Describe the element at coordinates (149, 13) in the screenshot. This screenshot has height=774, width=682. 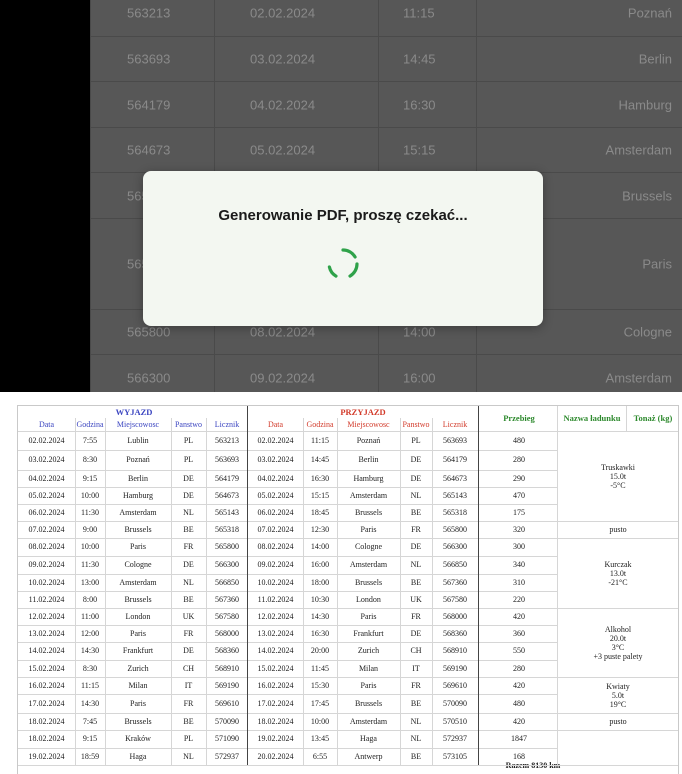
I see `background-cell: 563213` at that location.